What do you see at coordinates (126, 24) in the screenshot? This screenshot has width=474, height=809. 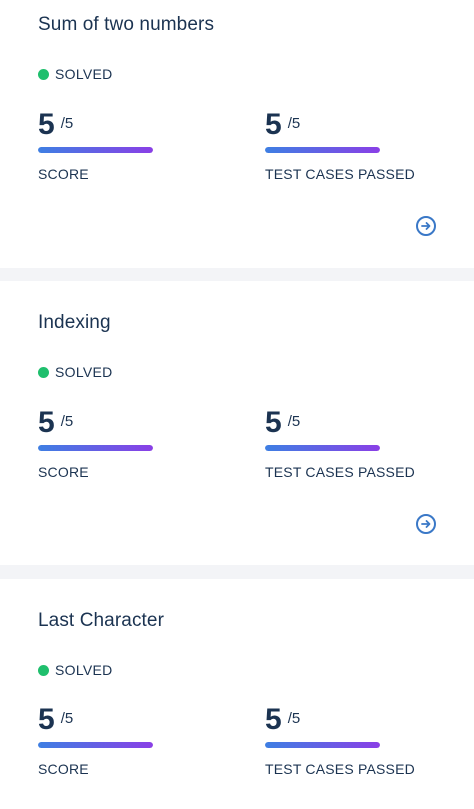 I see `problem-title: Sum of two numbers` at bounding box center [126, 24].